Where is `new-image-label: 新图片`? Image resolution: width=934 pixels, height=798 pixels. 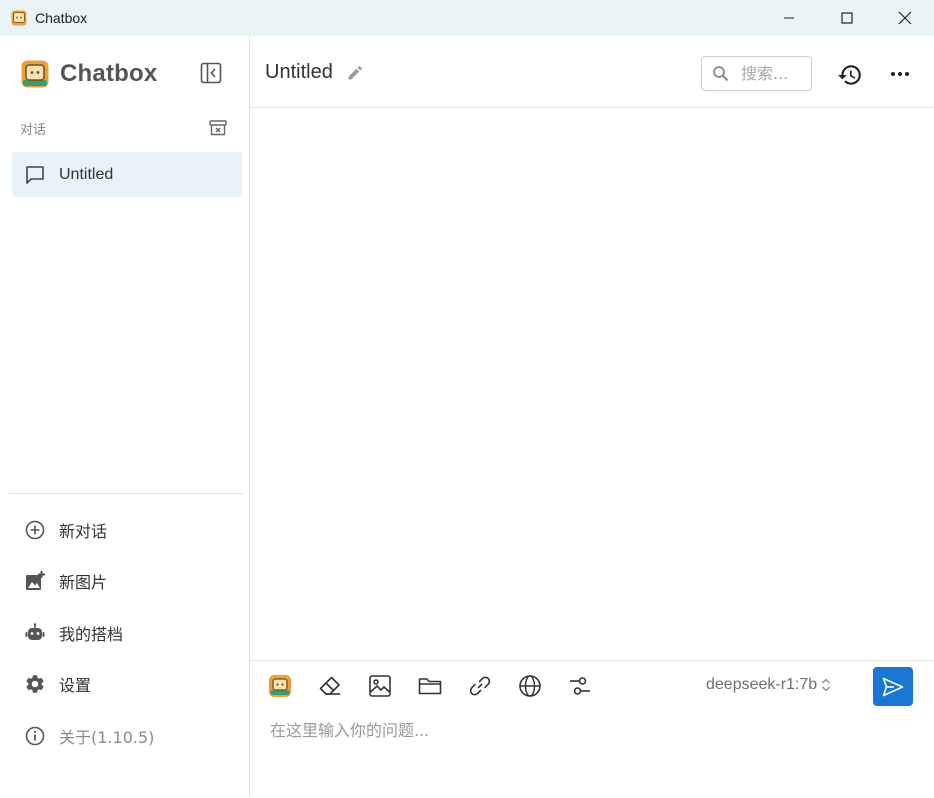
new-image-label: 新图片 is located at coordinates (83, 582).